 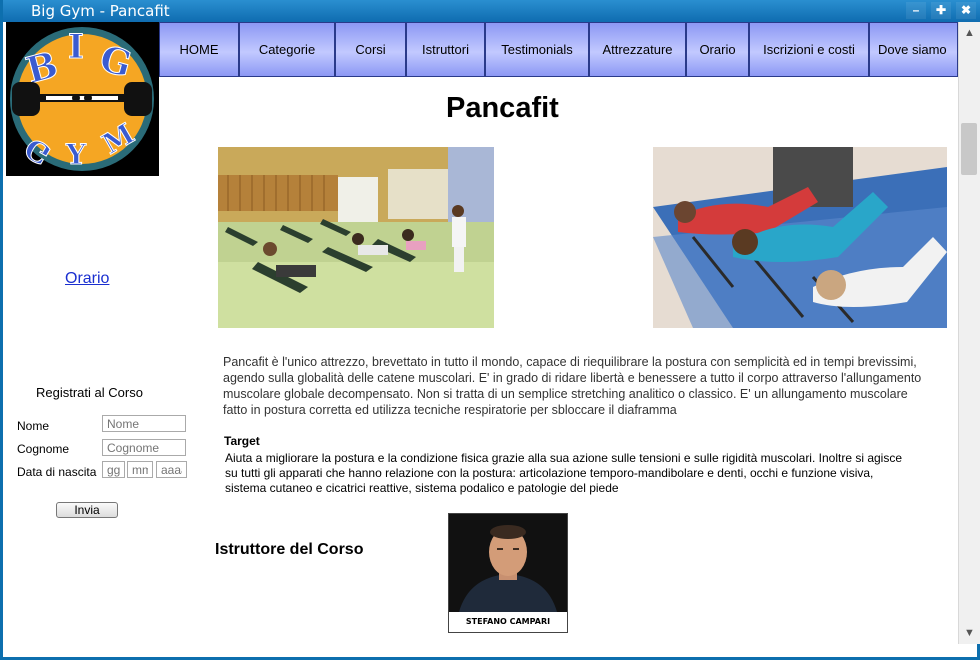 I want to click on nav-orario: Orario, so click(x=717, y=49).